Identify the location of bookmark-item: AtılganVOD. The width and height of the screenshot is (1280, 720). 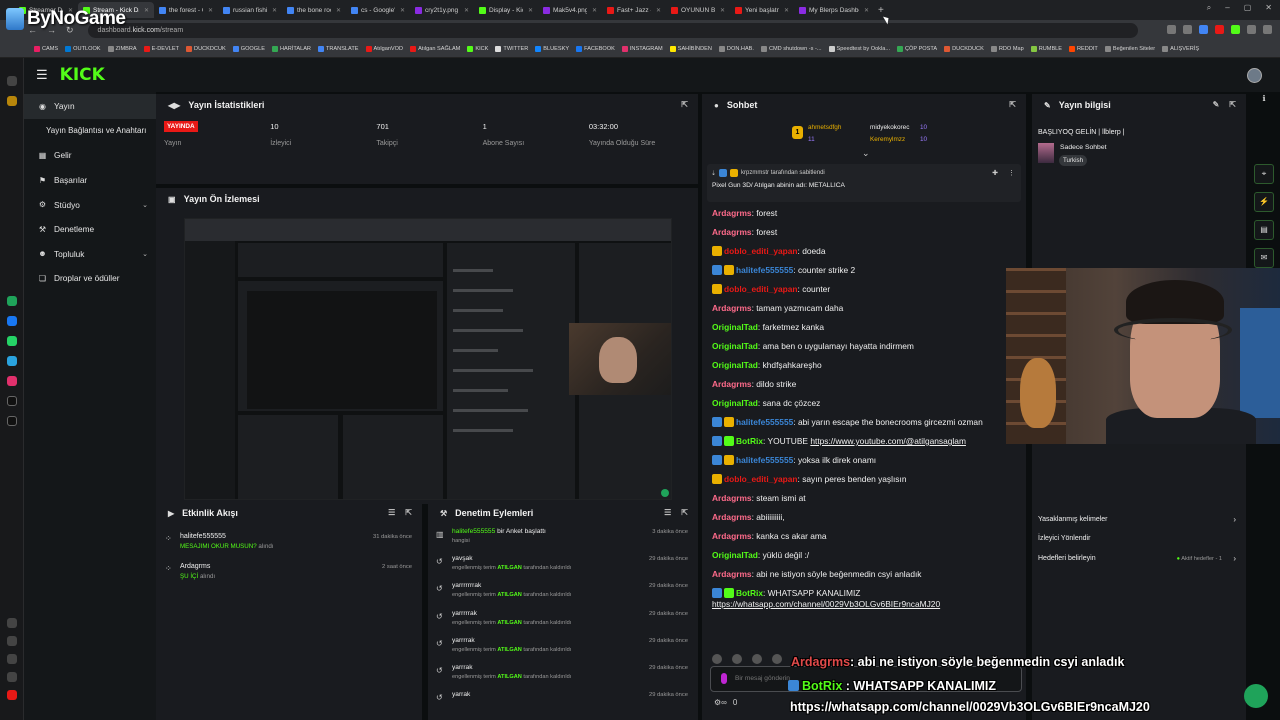
(384, 49).